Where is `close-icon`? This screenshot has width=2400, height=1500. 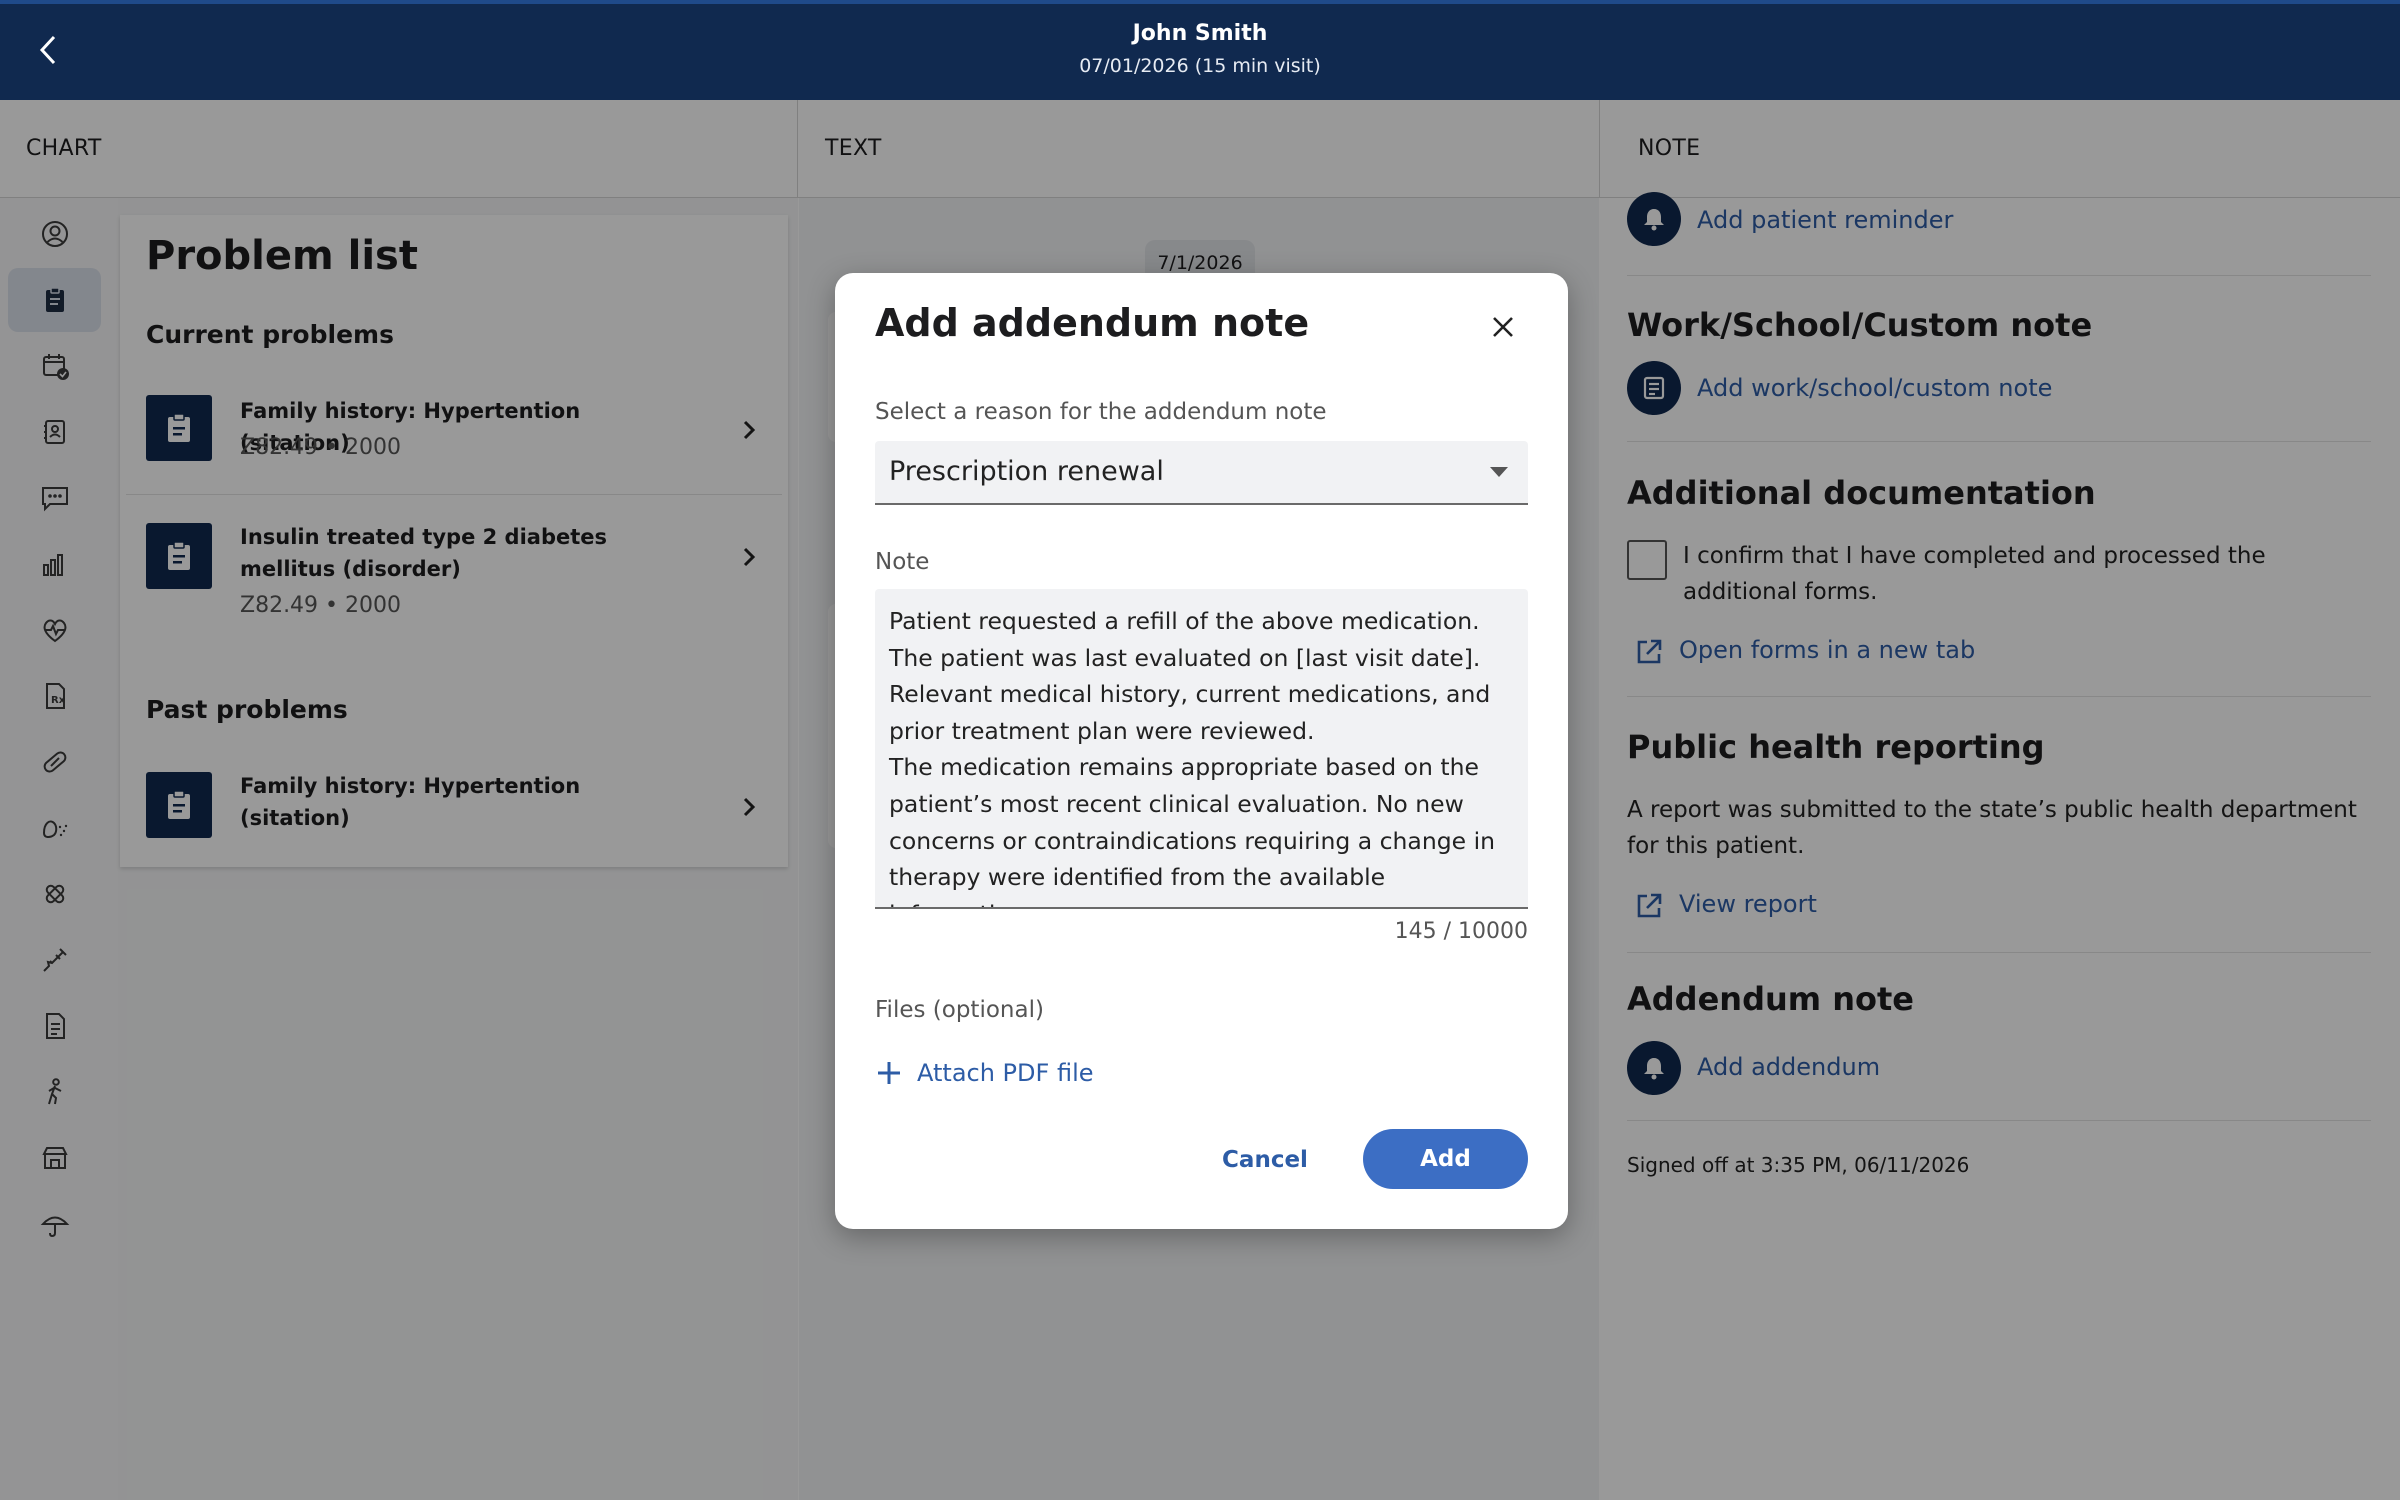
close-icon is located at coordinates (1503, 327).